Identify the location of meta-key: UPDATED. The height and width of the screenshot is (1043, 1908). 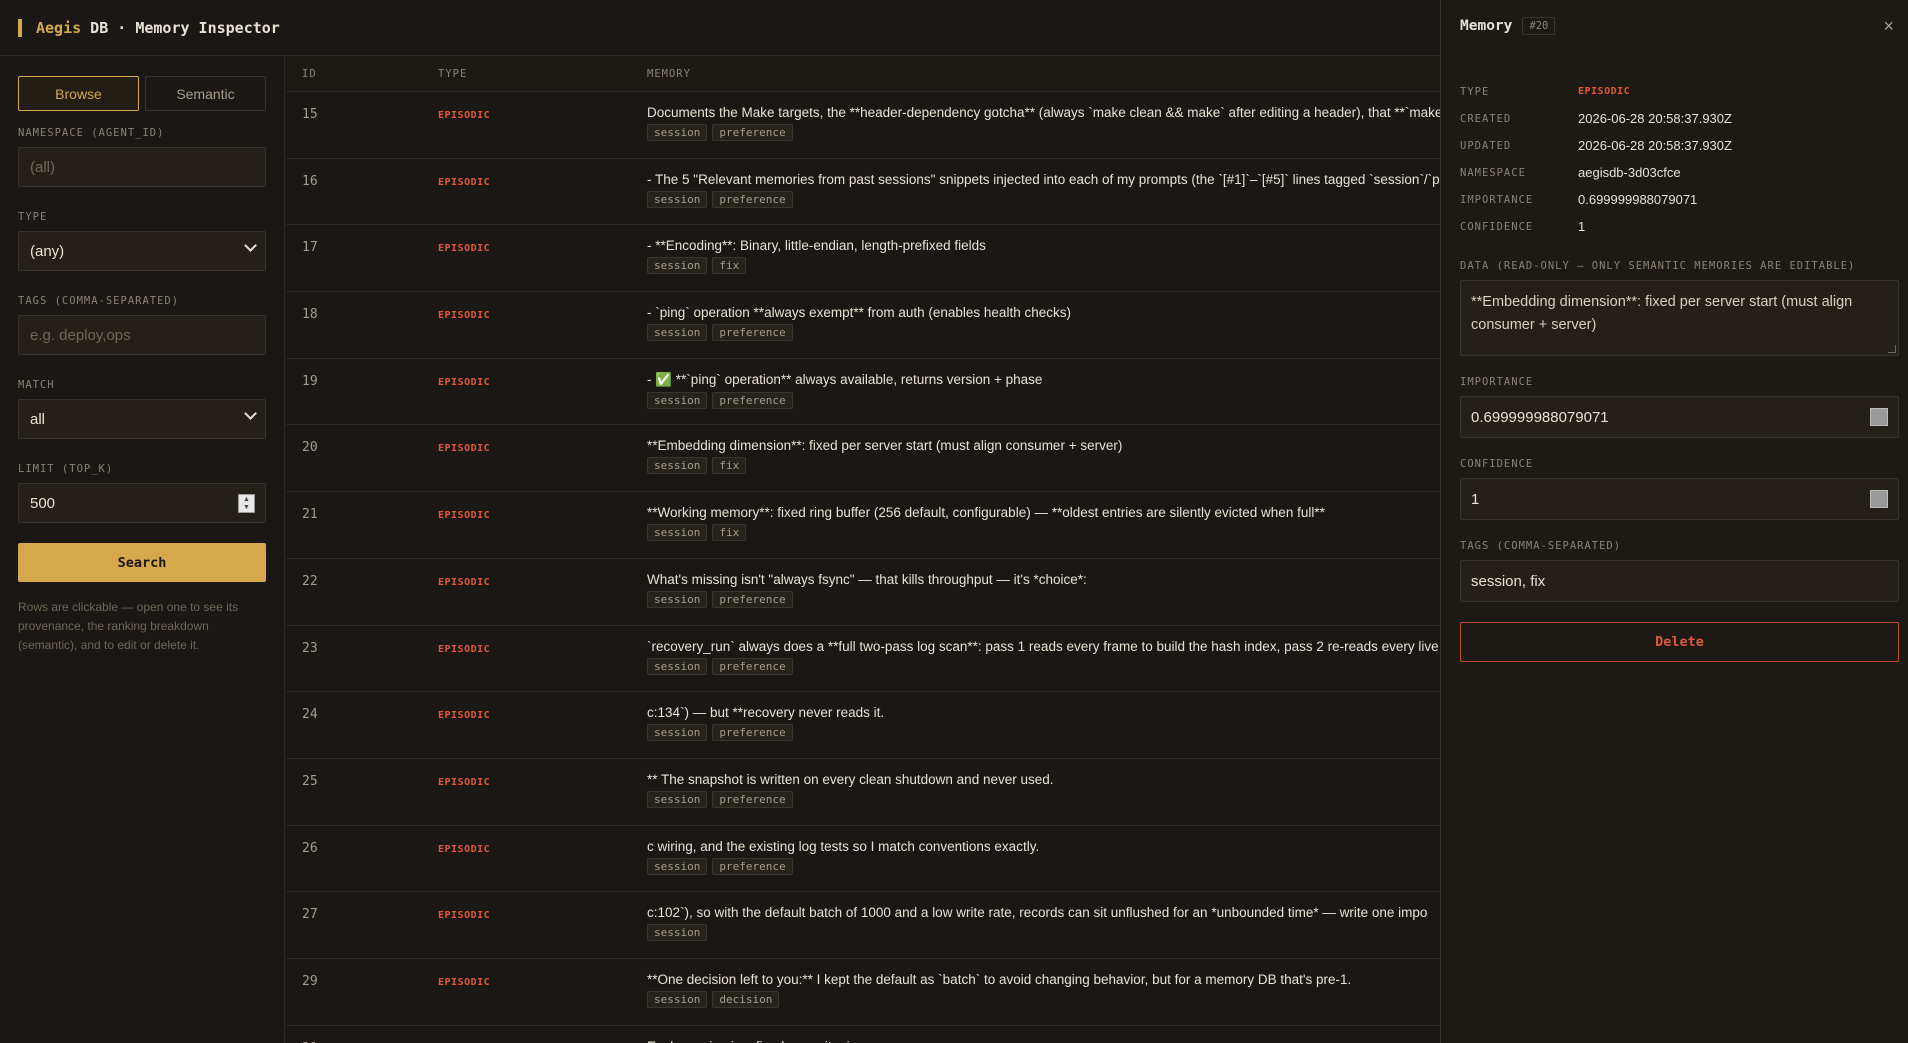
(1486, 145).